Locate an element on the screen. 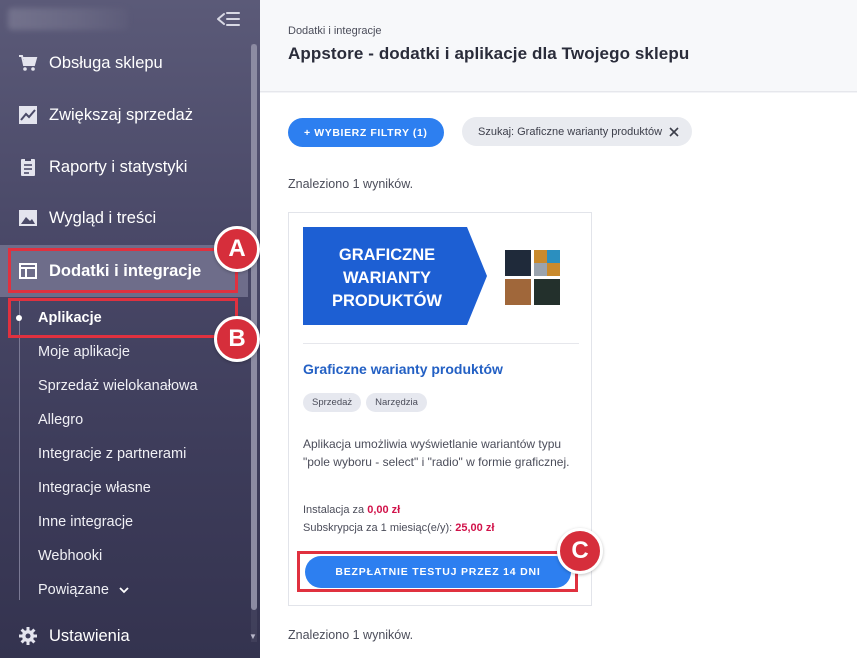 This screenshot has width=857, height=658. highlight-box-c is located at coordinates (437, 571).